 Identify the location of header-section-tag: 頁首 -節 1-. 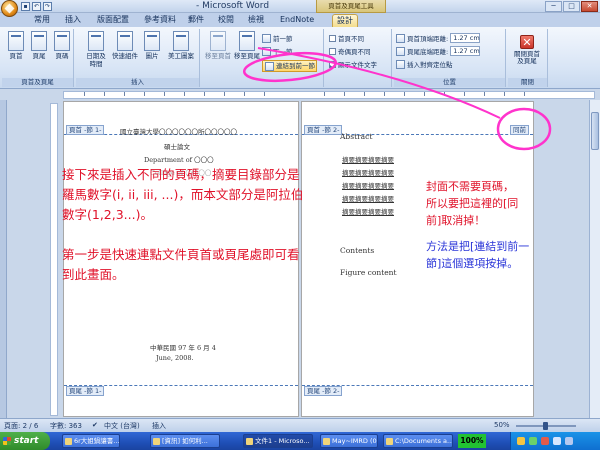
(85, 130).